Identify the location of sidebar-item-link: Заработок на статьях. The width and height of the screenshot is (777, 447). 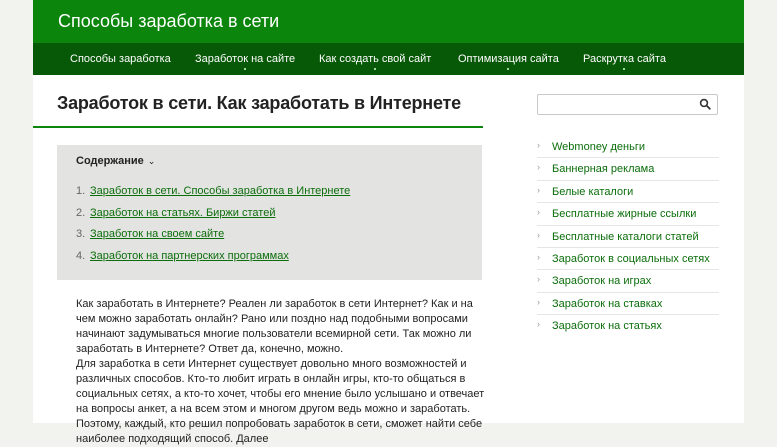
(607, 326).